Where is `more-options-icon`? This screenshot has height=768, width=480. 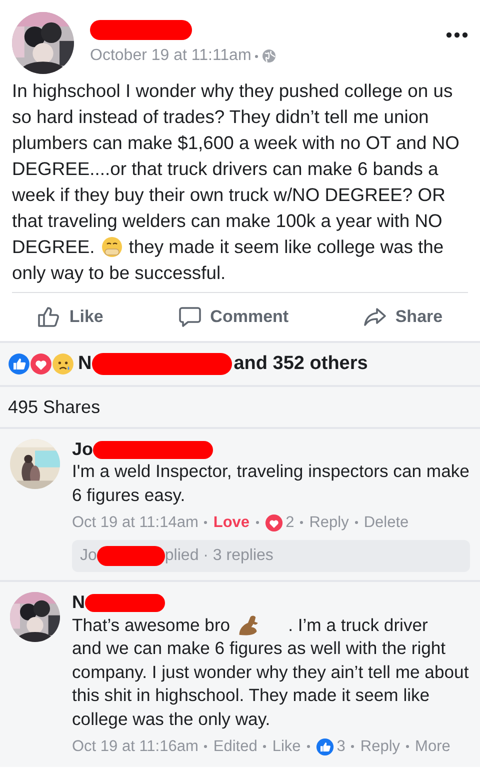 more-options-icon is located at coordinates (457, 35).